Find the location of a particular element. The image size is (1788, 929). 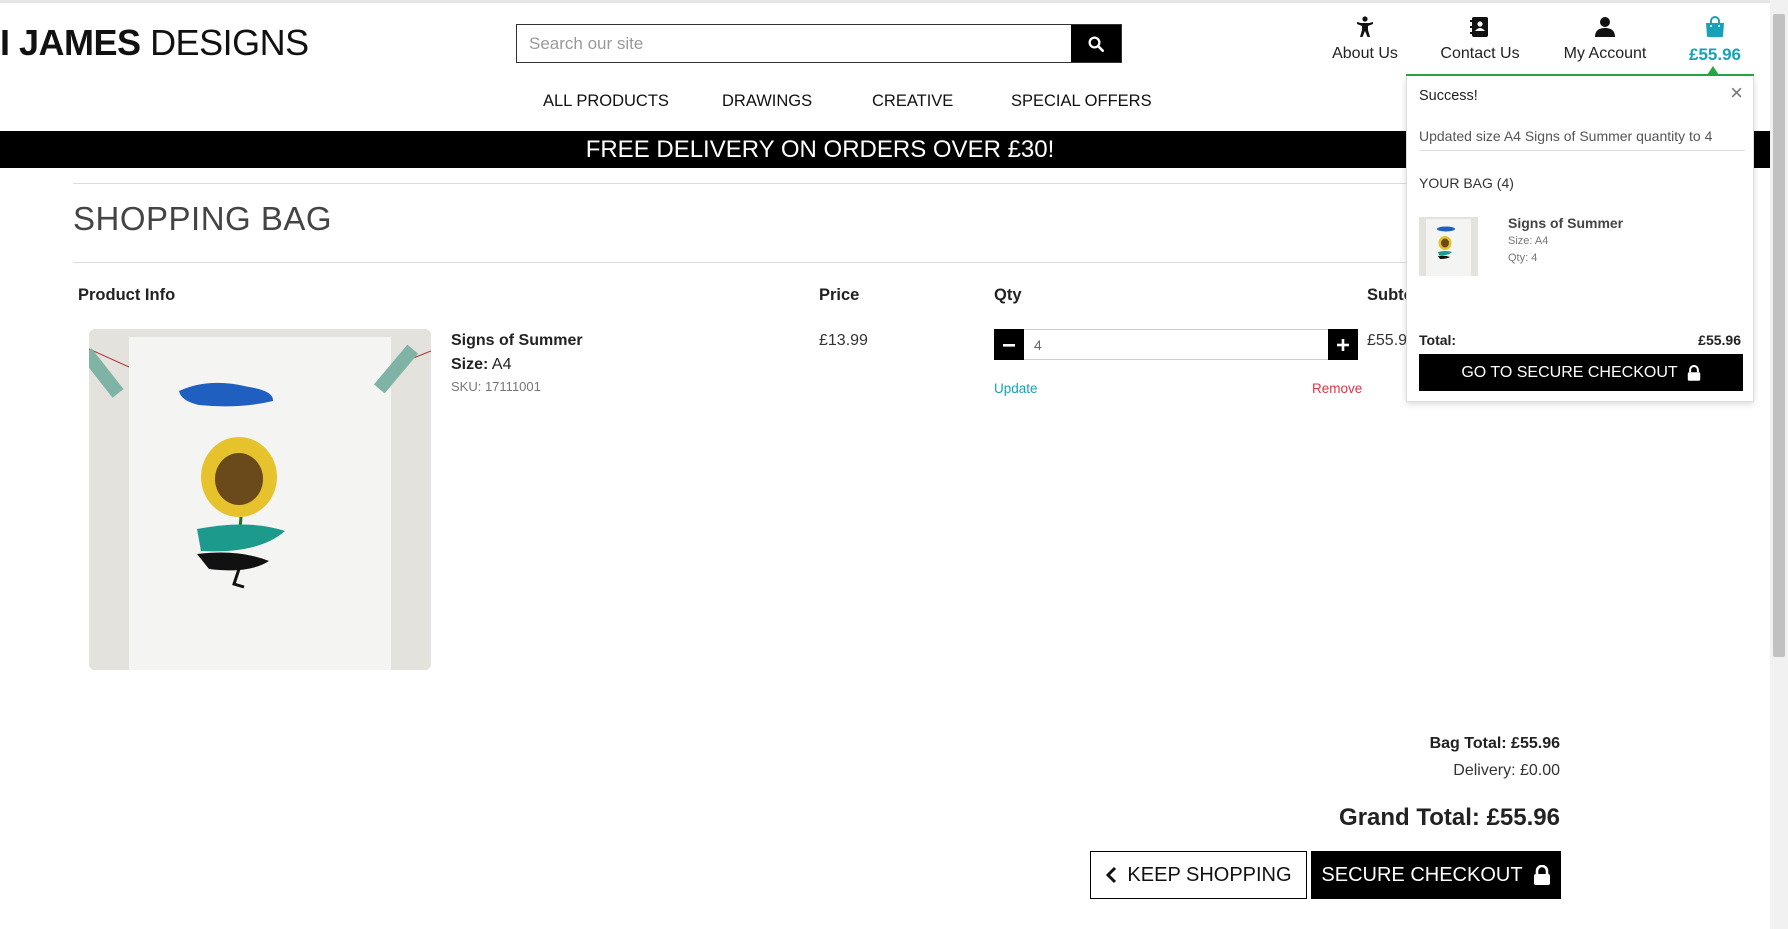

toast-total-label: Total: is located at coordinates (1438, 340).